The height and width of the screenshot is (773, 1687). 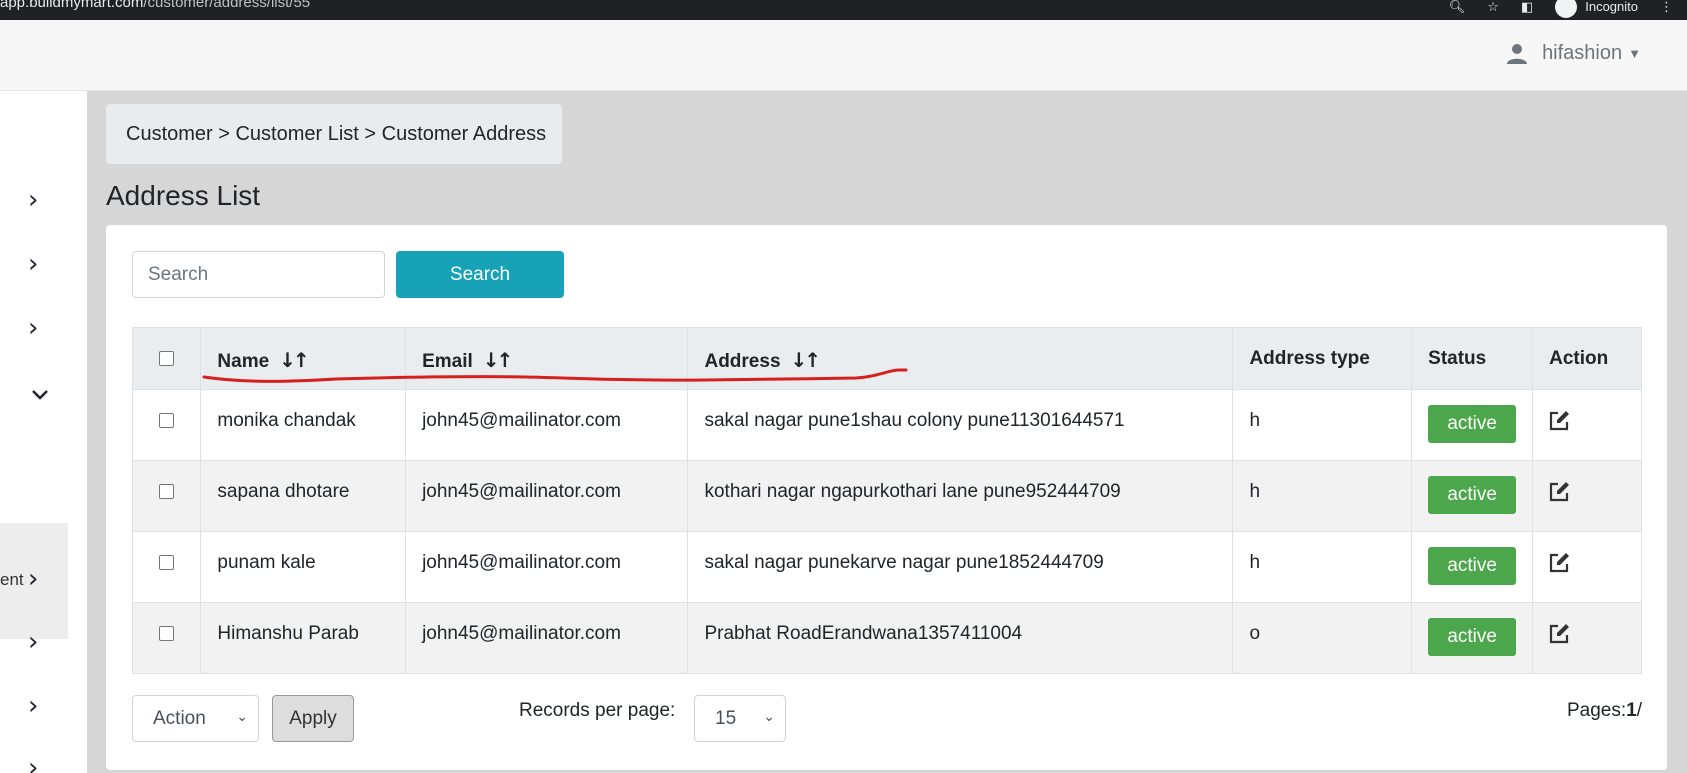 I want to click on select-all-checkbox, so click(x=167, y=358).